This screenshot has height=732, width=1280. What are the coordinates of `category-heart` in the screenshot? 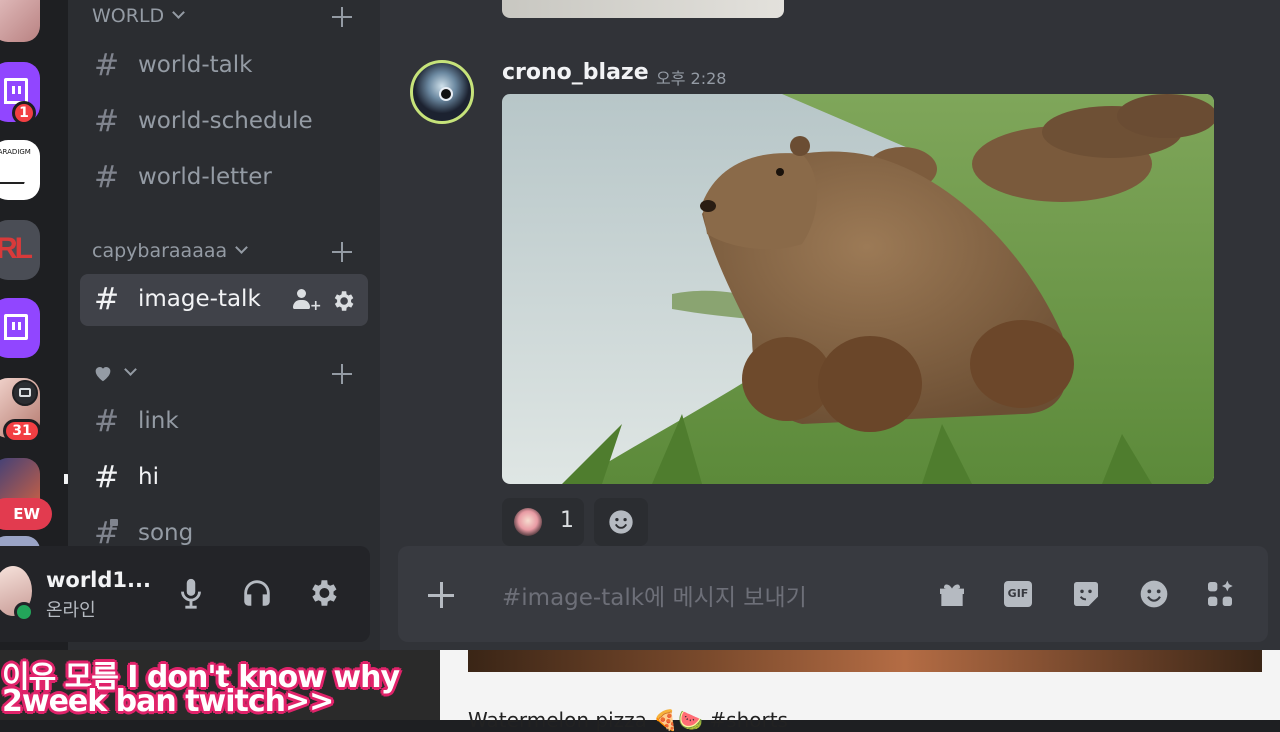 It's located at (126, 373).